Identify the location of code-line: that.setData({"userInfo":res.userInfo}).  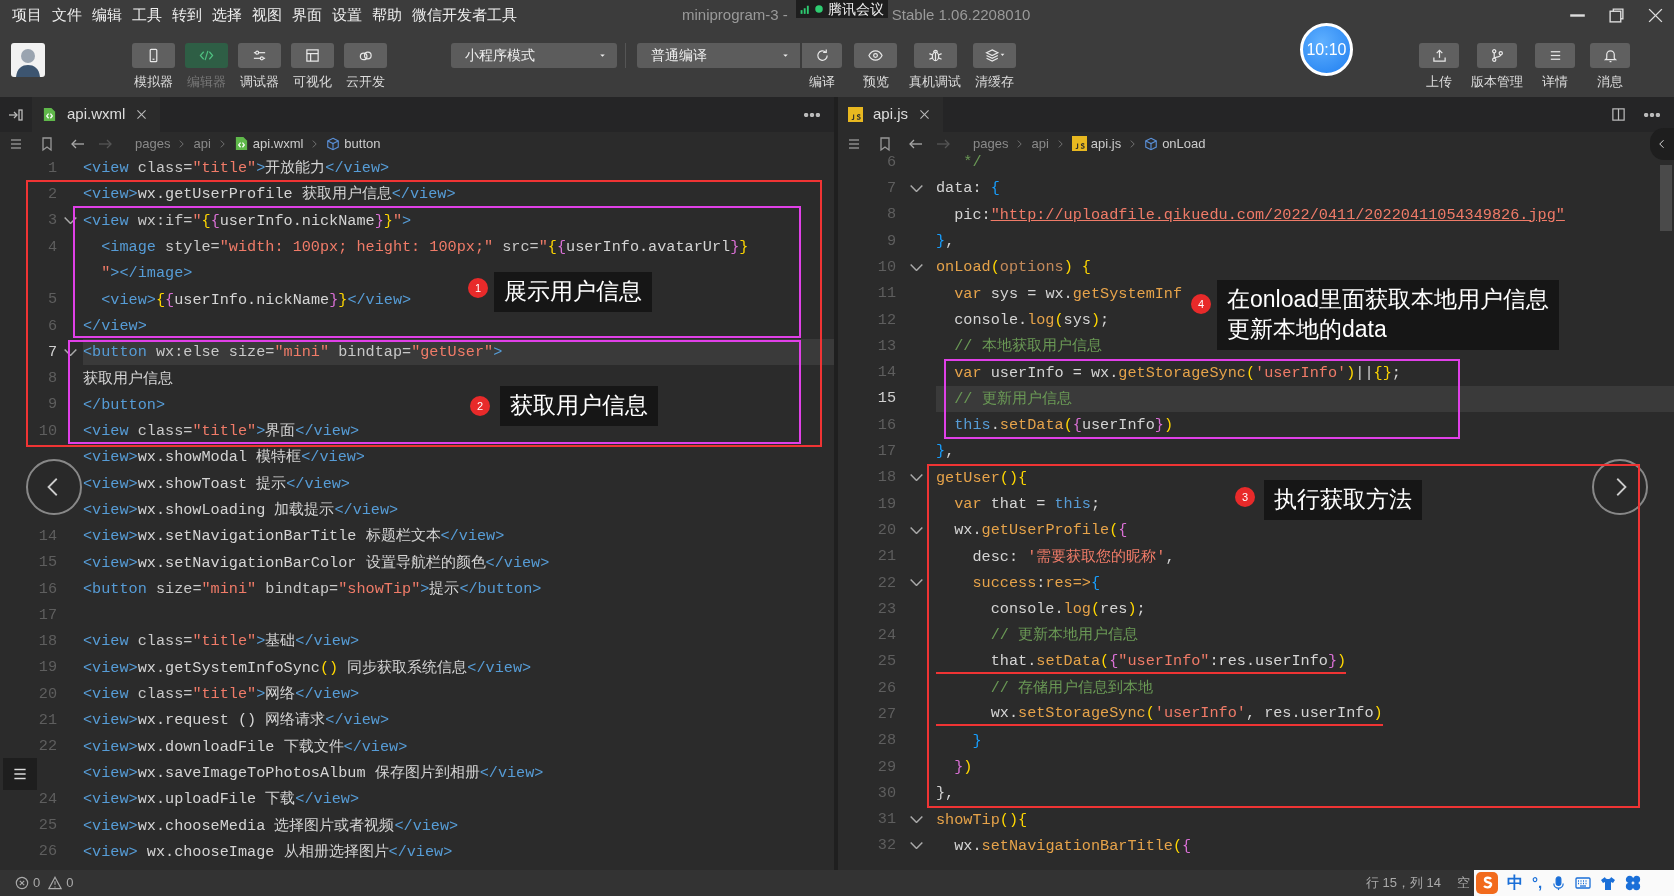
(1141, 661).